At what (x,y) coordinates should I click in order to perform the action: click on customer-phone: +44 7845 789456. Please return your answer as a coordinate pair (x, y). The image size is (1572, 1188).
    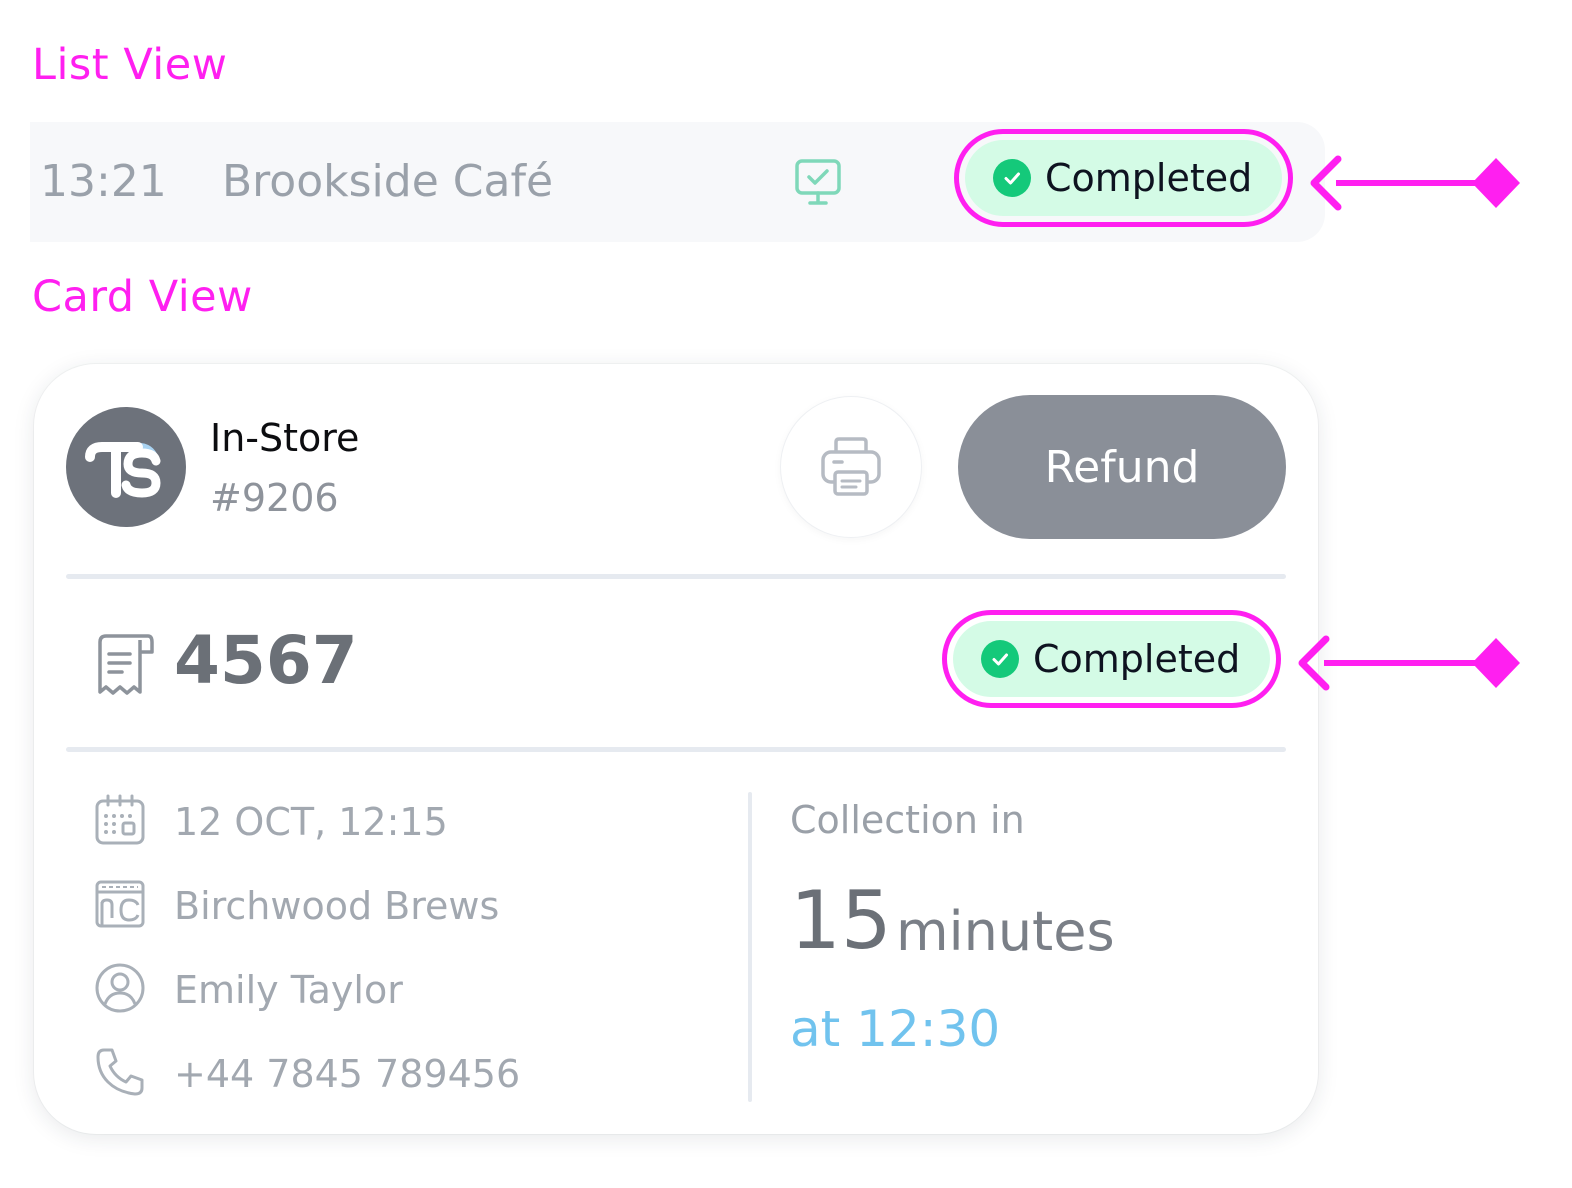
    Looking at the image, I should click on (347, 1074).